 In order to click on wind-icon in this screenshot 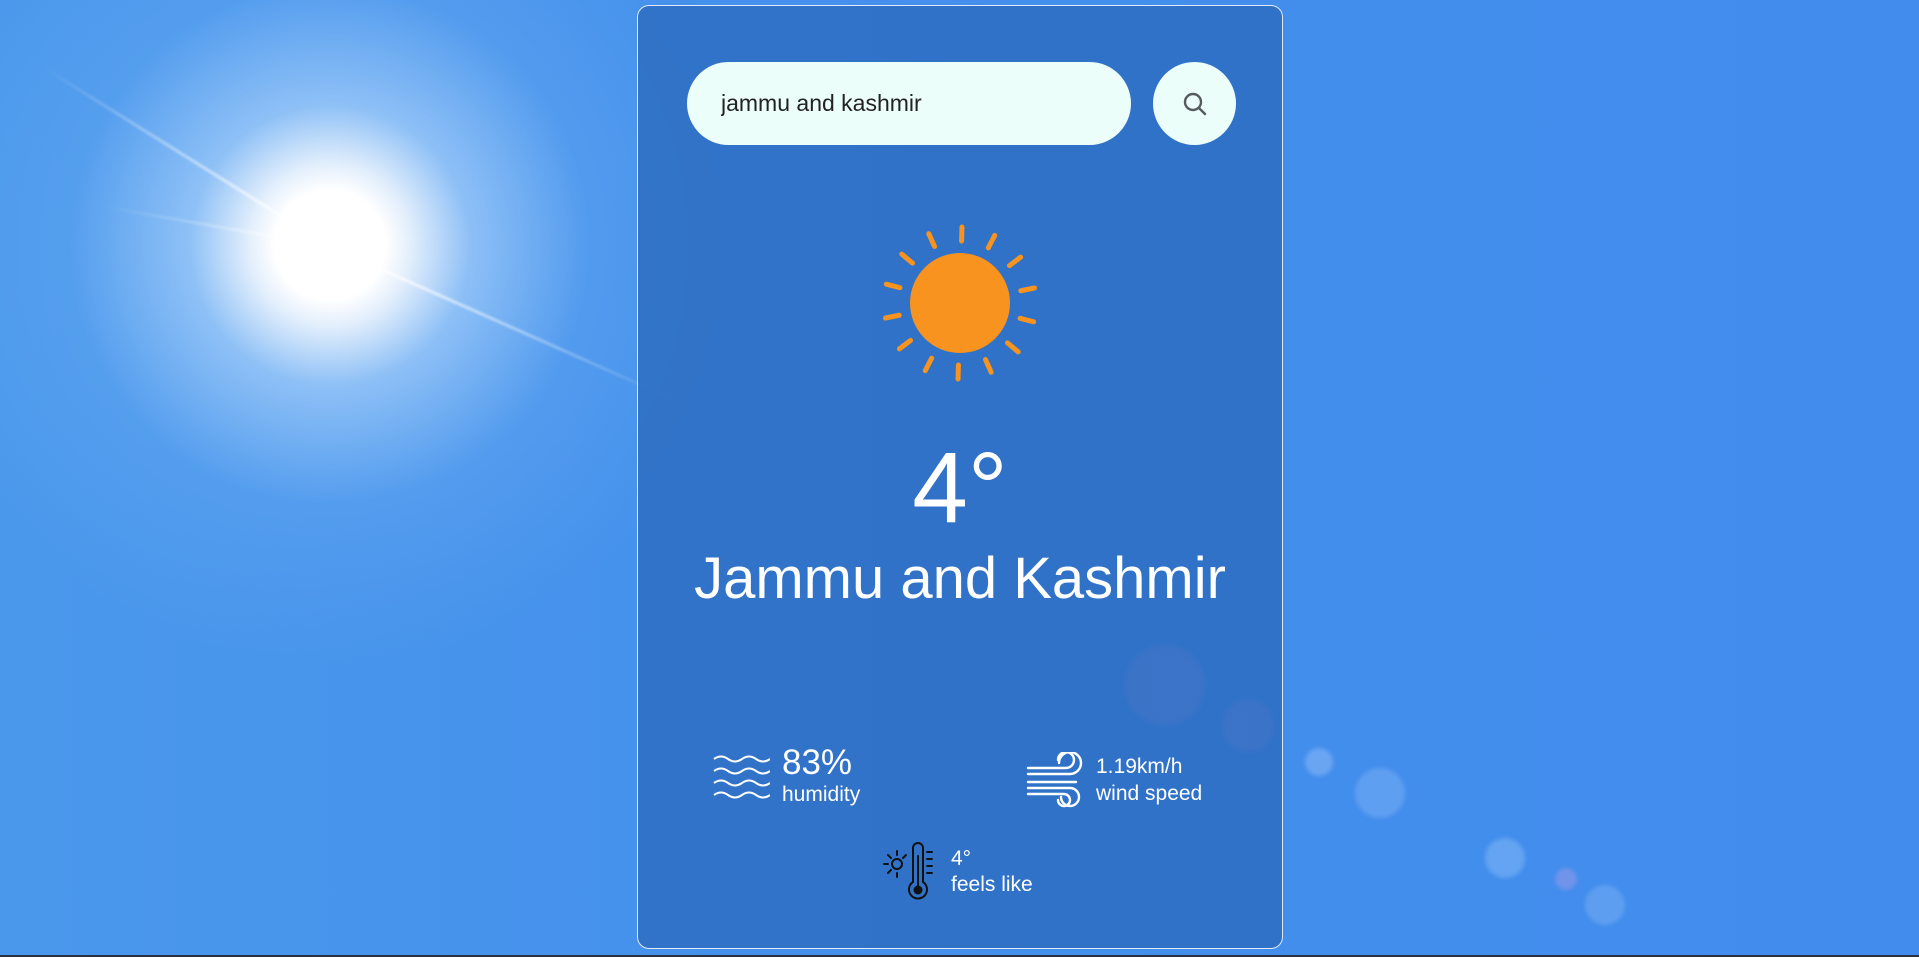, I will do `click(1054, 780)`.